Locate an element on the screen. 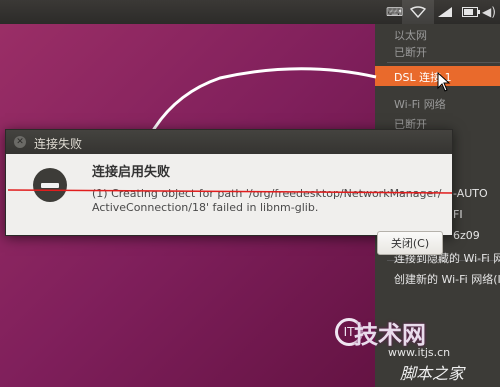  menu-item-ethernet-header: 以太网 is located at coordinates (410, 35).